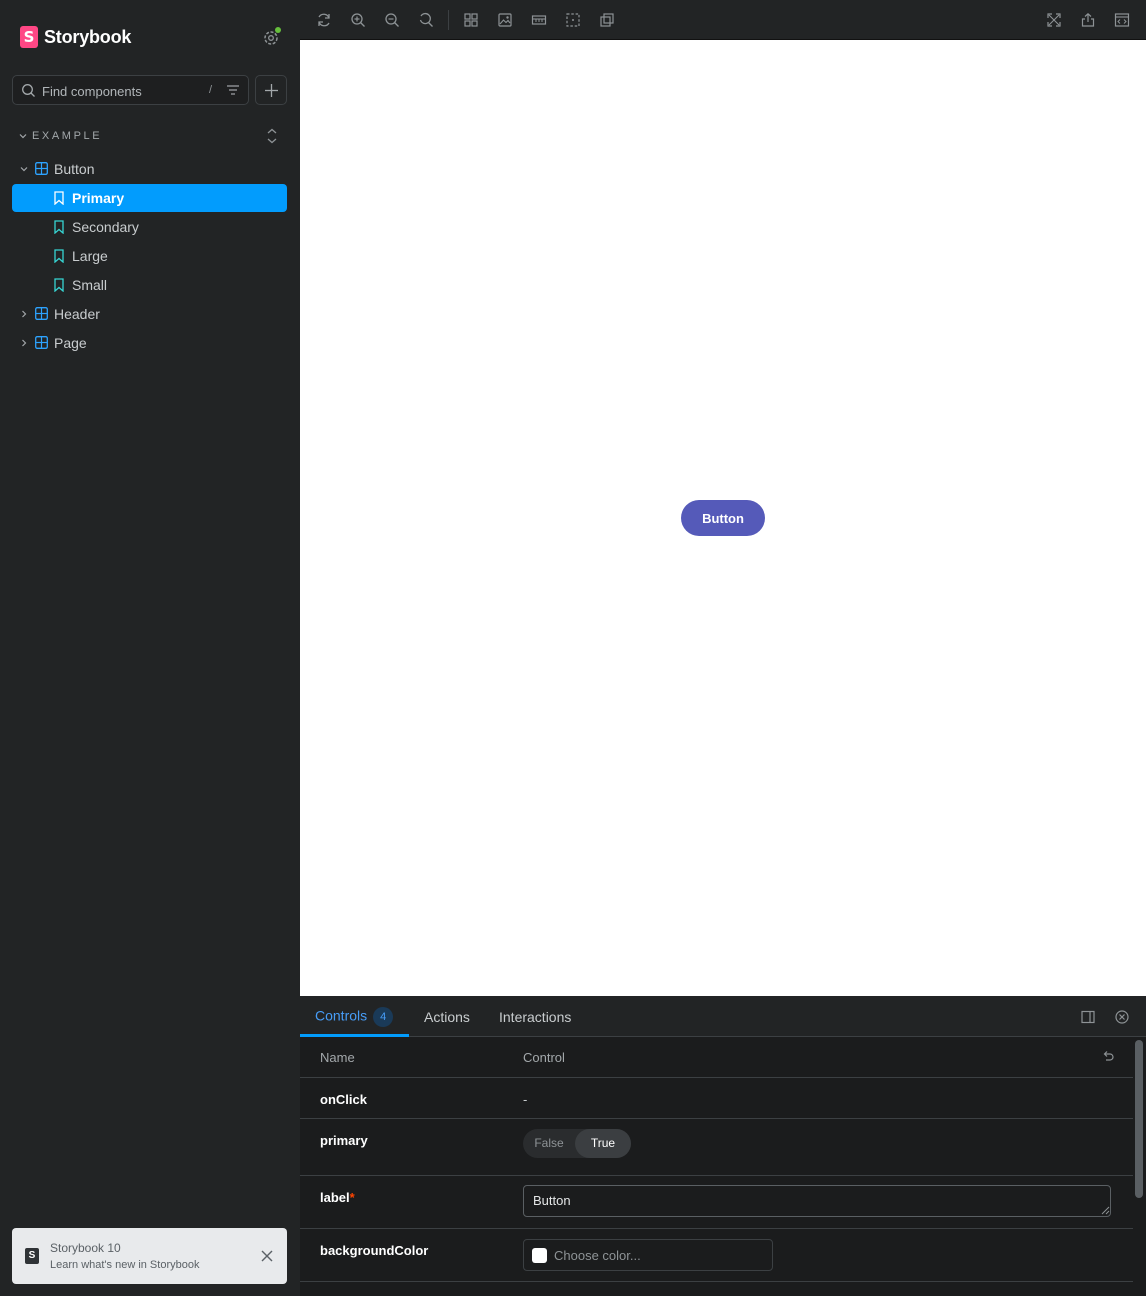 This screenshot has width=1146, height=1296. Describe the element at coordinates (1088, 1017) in the screenshot. I see `panel-orientation-button` at that location.